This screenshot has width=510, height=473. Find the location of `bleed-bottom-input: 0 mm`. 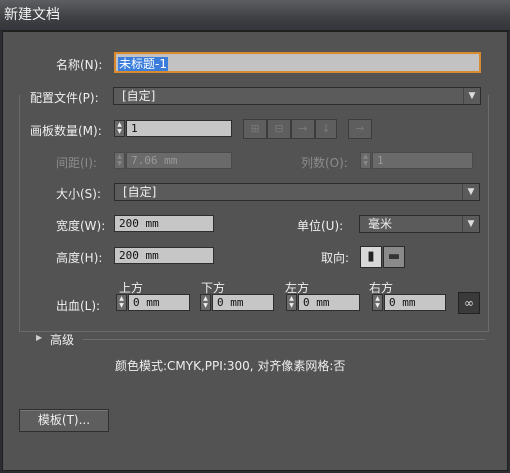

bleed-bottom-input: 0 mm is located at coordinates (243, 302).